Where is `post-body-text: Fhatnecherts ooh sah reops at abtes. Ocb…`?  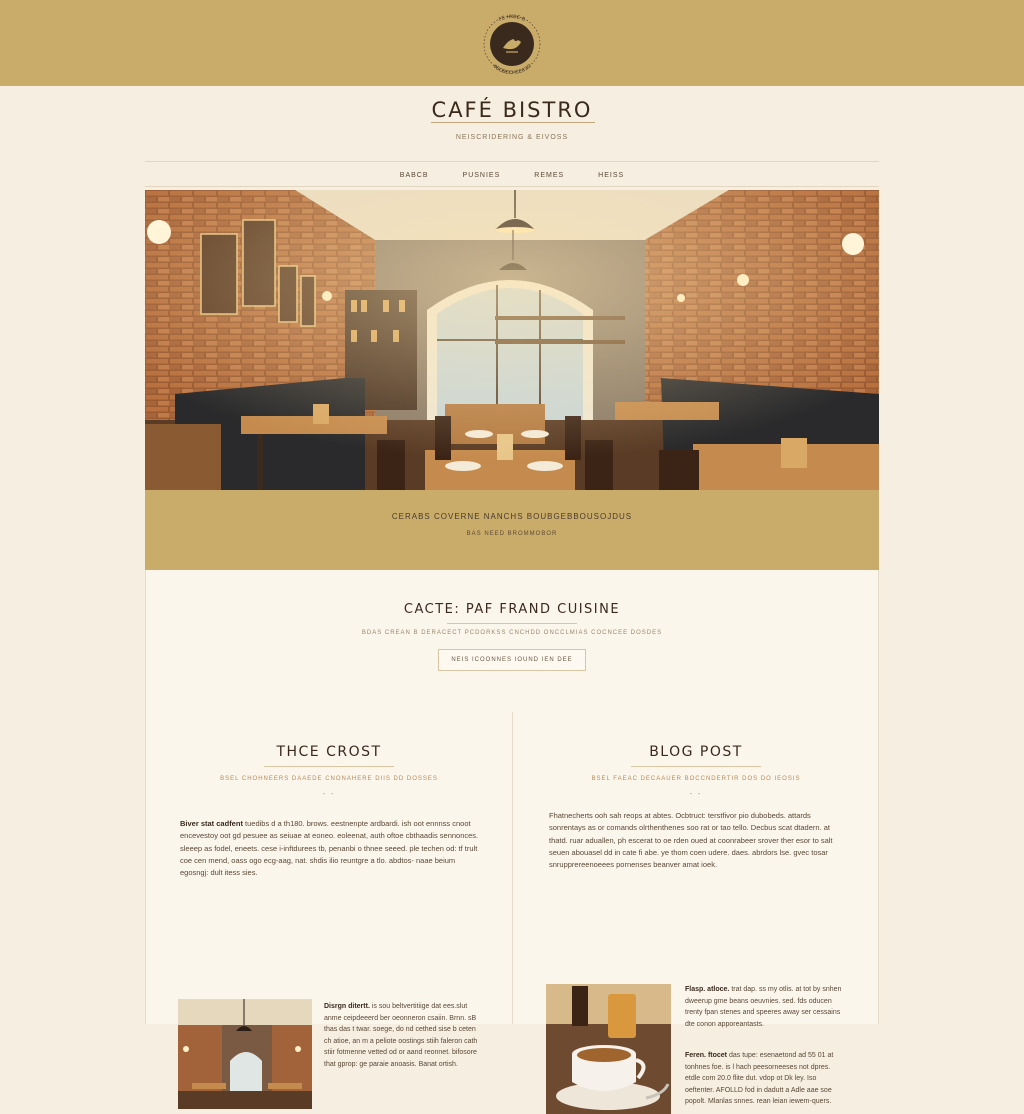
post-body-text: Fhatnecherts ooh sah reops at abtes. Ocb… is located at coordinates (691, 840).